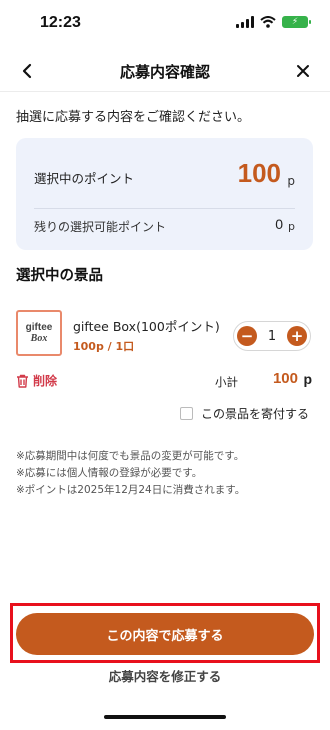  Describe the element at coordinates (22, 381) in the screenshot. I see `trash-icon` at that location.